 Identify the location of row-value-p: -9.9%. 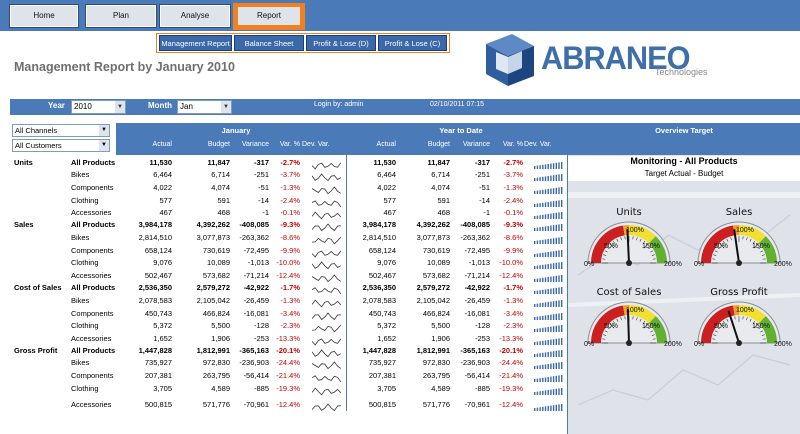
(290, 250).